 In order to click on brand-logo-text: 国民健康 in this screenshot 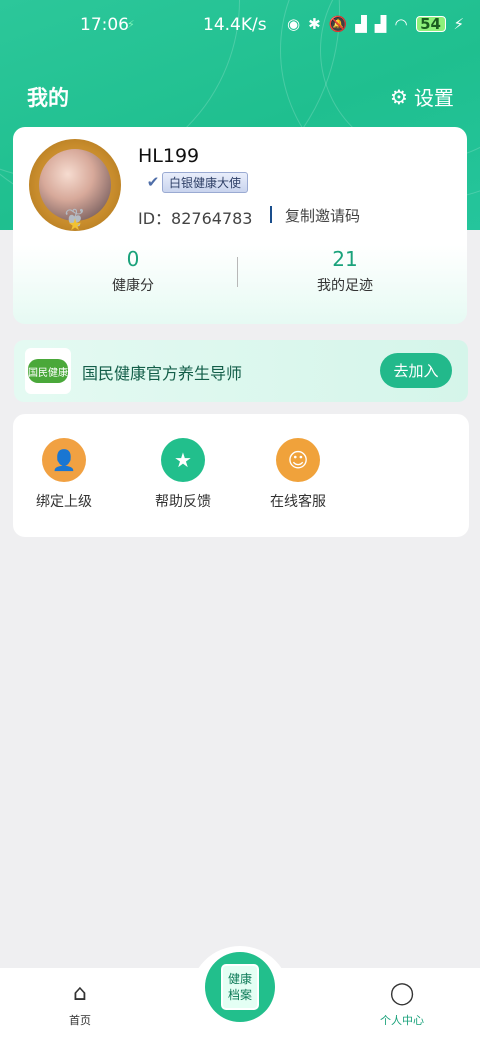, I will do `click(48, 371)`.